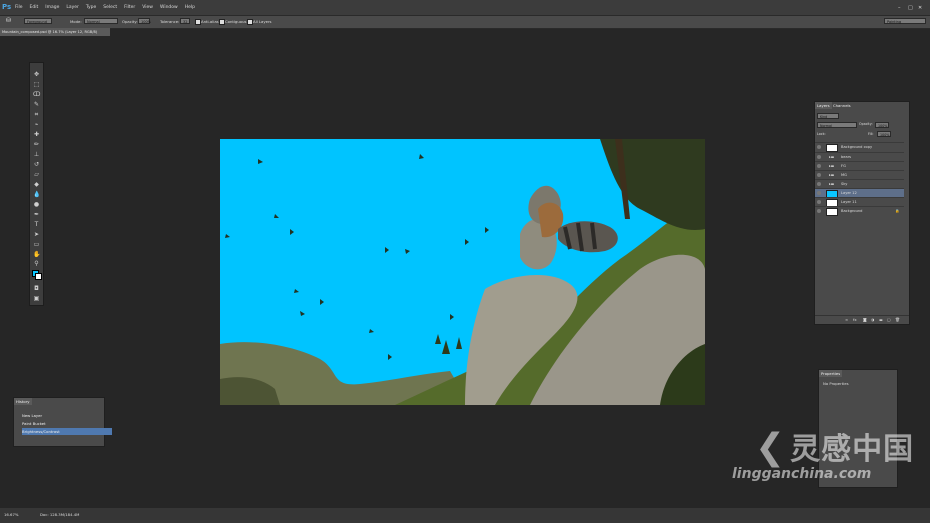 Image resolution: width=930 pixels, height=523 pixels. Describe the element at coordinates (19, 7) in the screenshot. I see `menu-file: File` at that location.